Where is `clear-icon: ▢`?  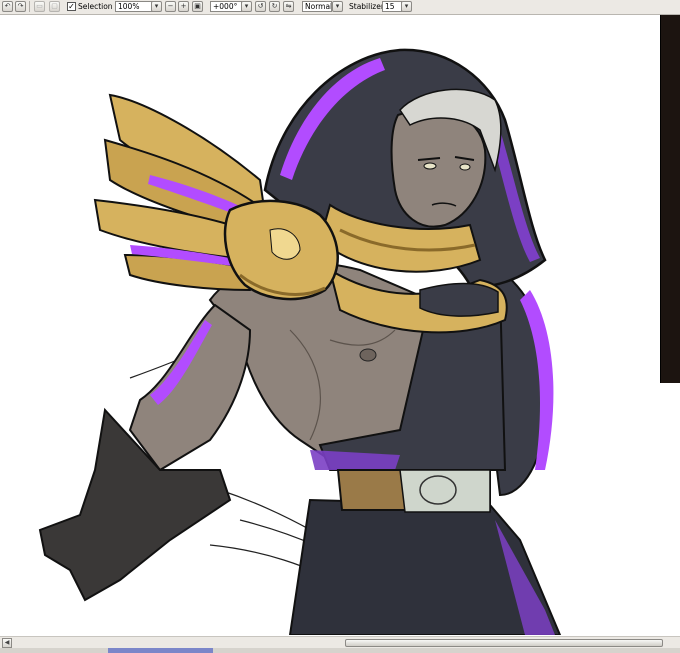 clear-icon: ▢ is located at coordinates (54, 6).